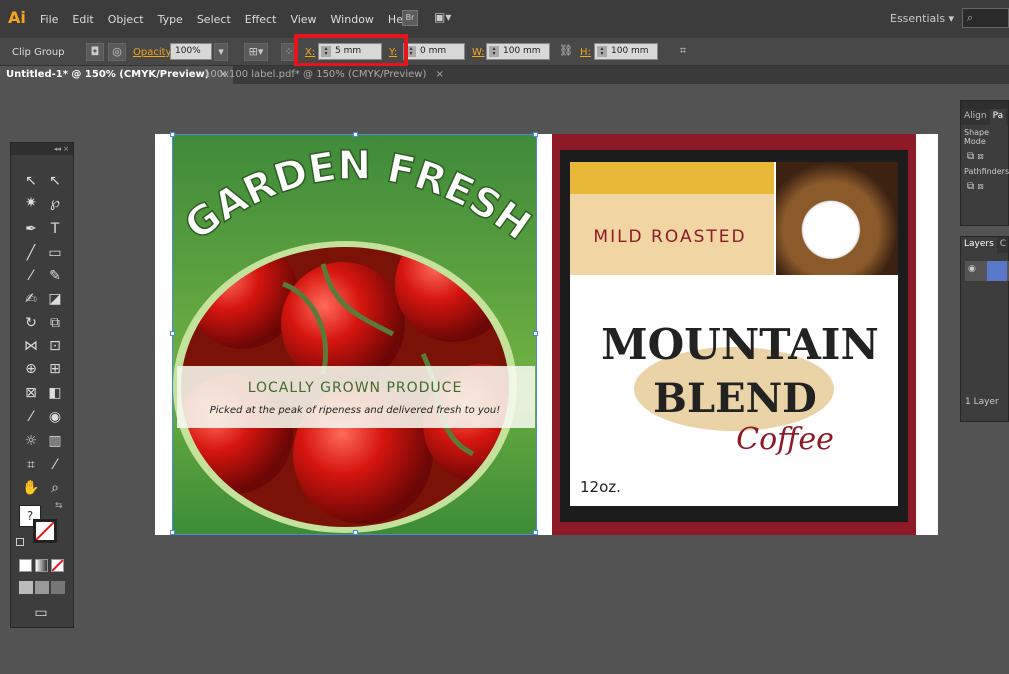 The height and width of the screenshot is (674, 1009). What do you see at coordinates (41, 565) in the screenshot?
I see `gradient-mode-icon` at bounding box center [41, 565].